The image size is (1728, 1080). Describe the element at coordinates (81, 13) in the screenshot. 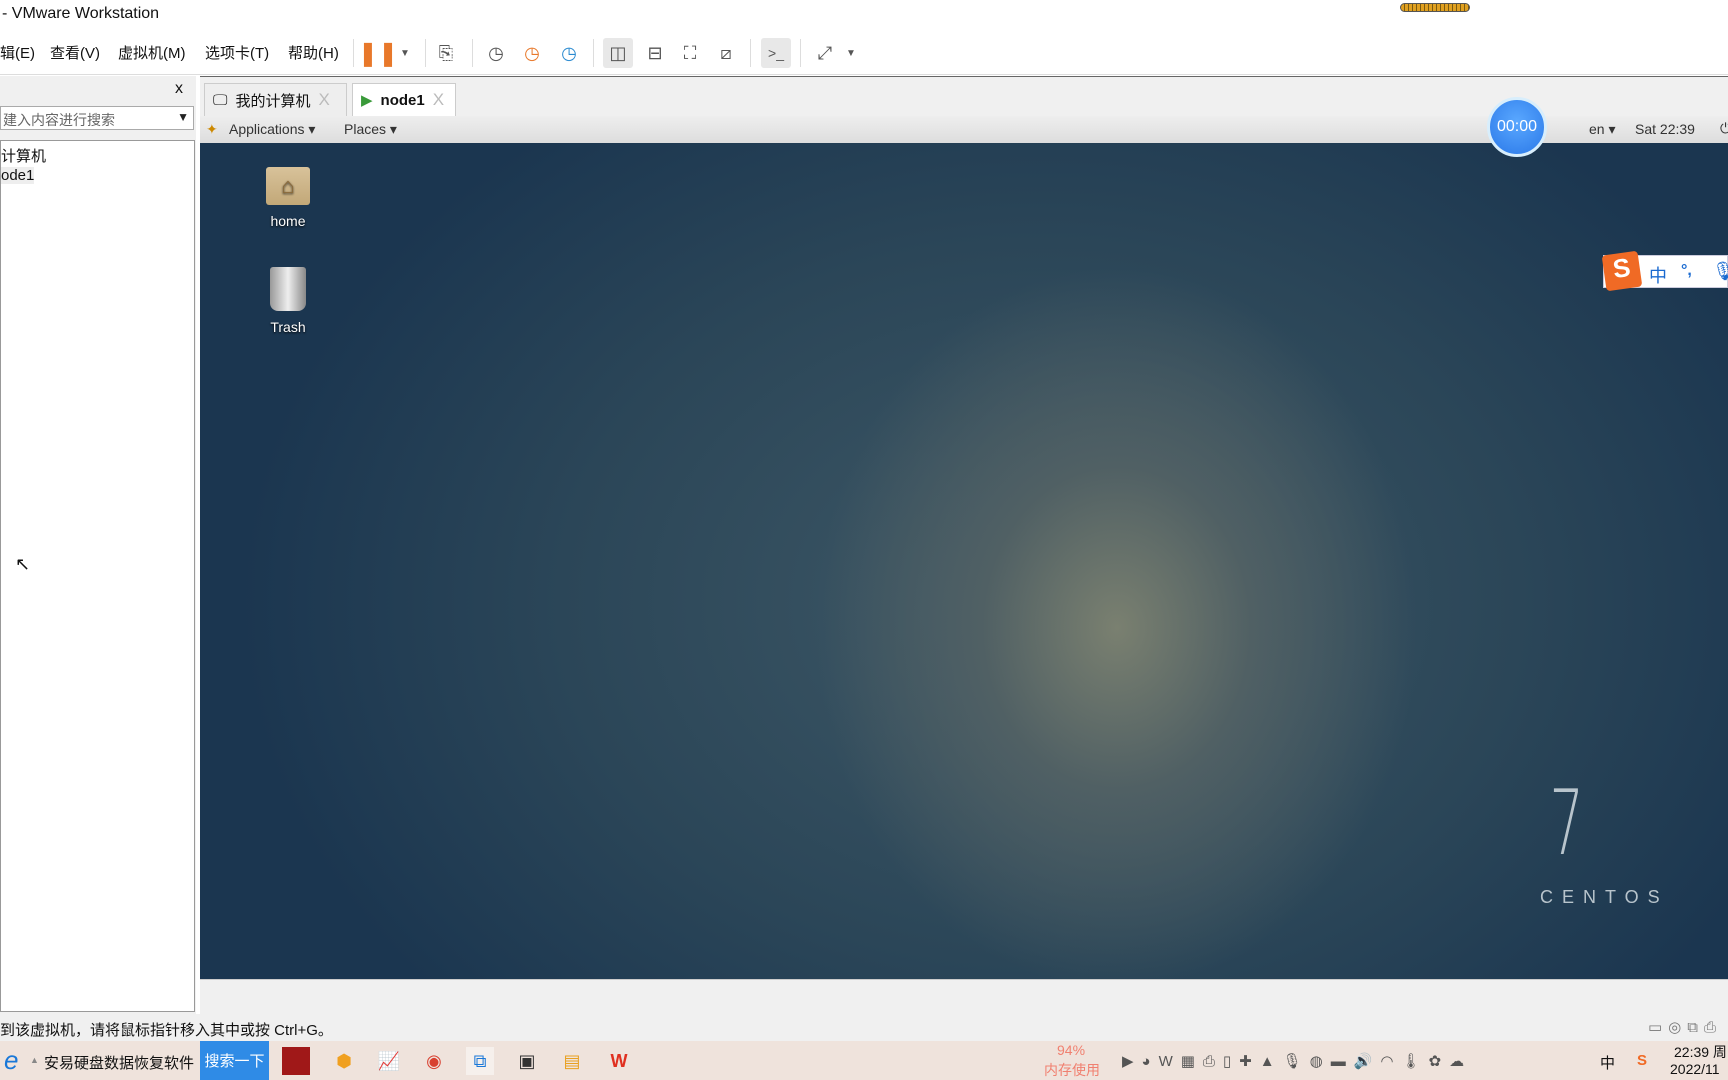

I see `window-title: - VMware Workstation` at that location.